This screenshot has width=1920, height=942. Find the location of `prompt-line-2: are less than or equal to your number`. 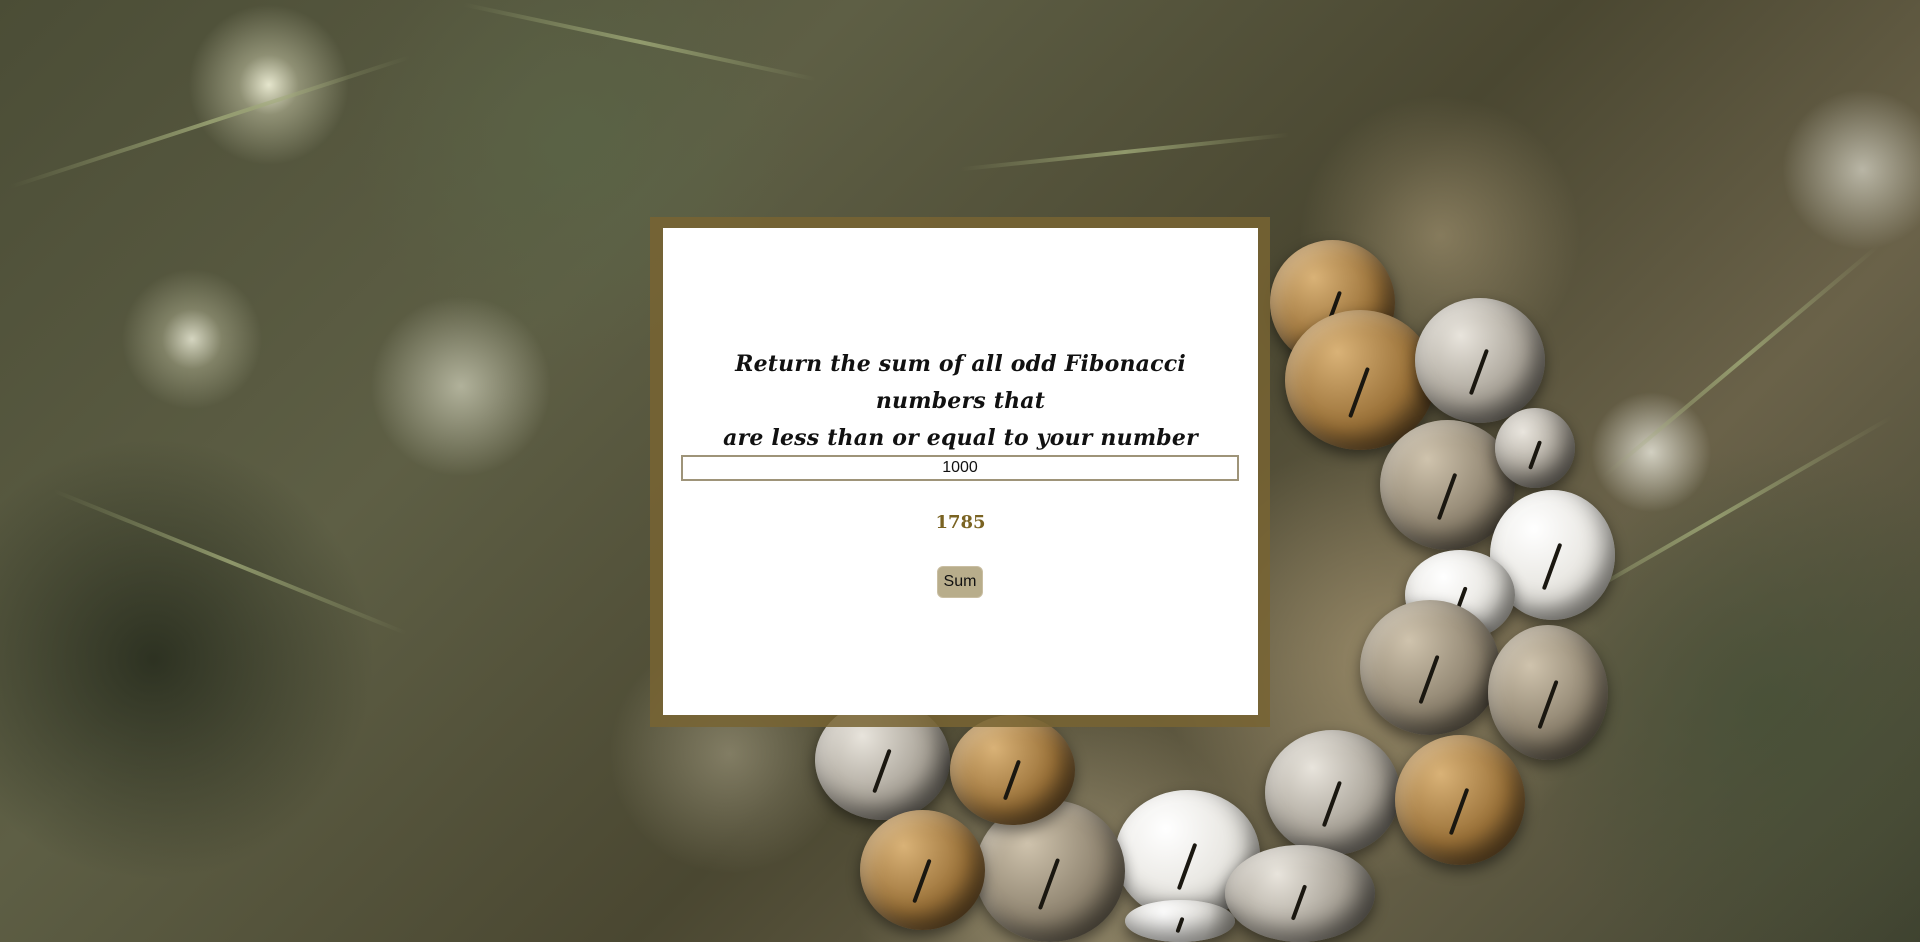

prompt-line-2: are less than or equal to your number is located at coordinates (960, 438).